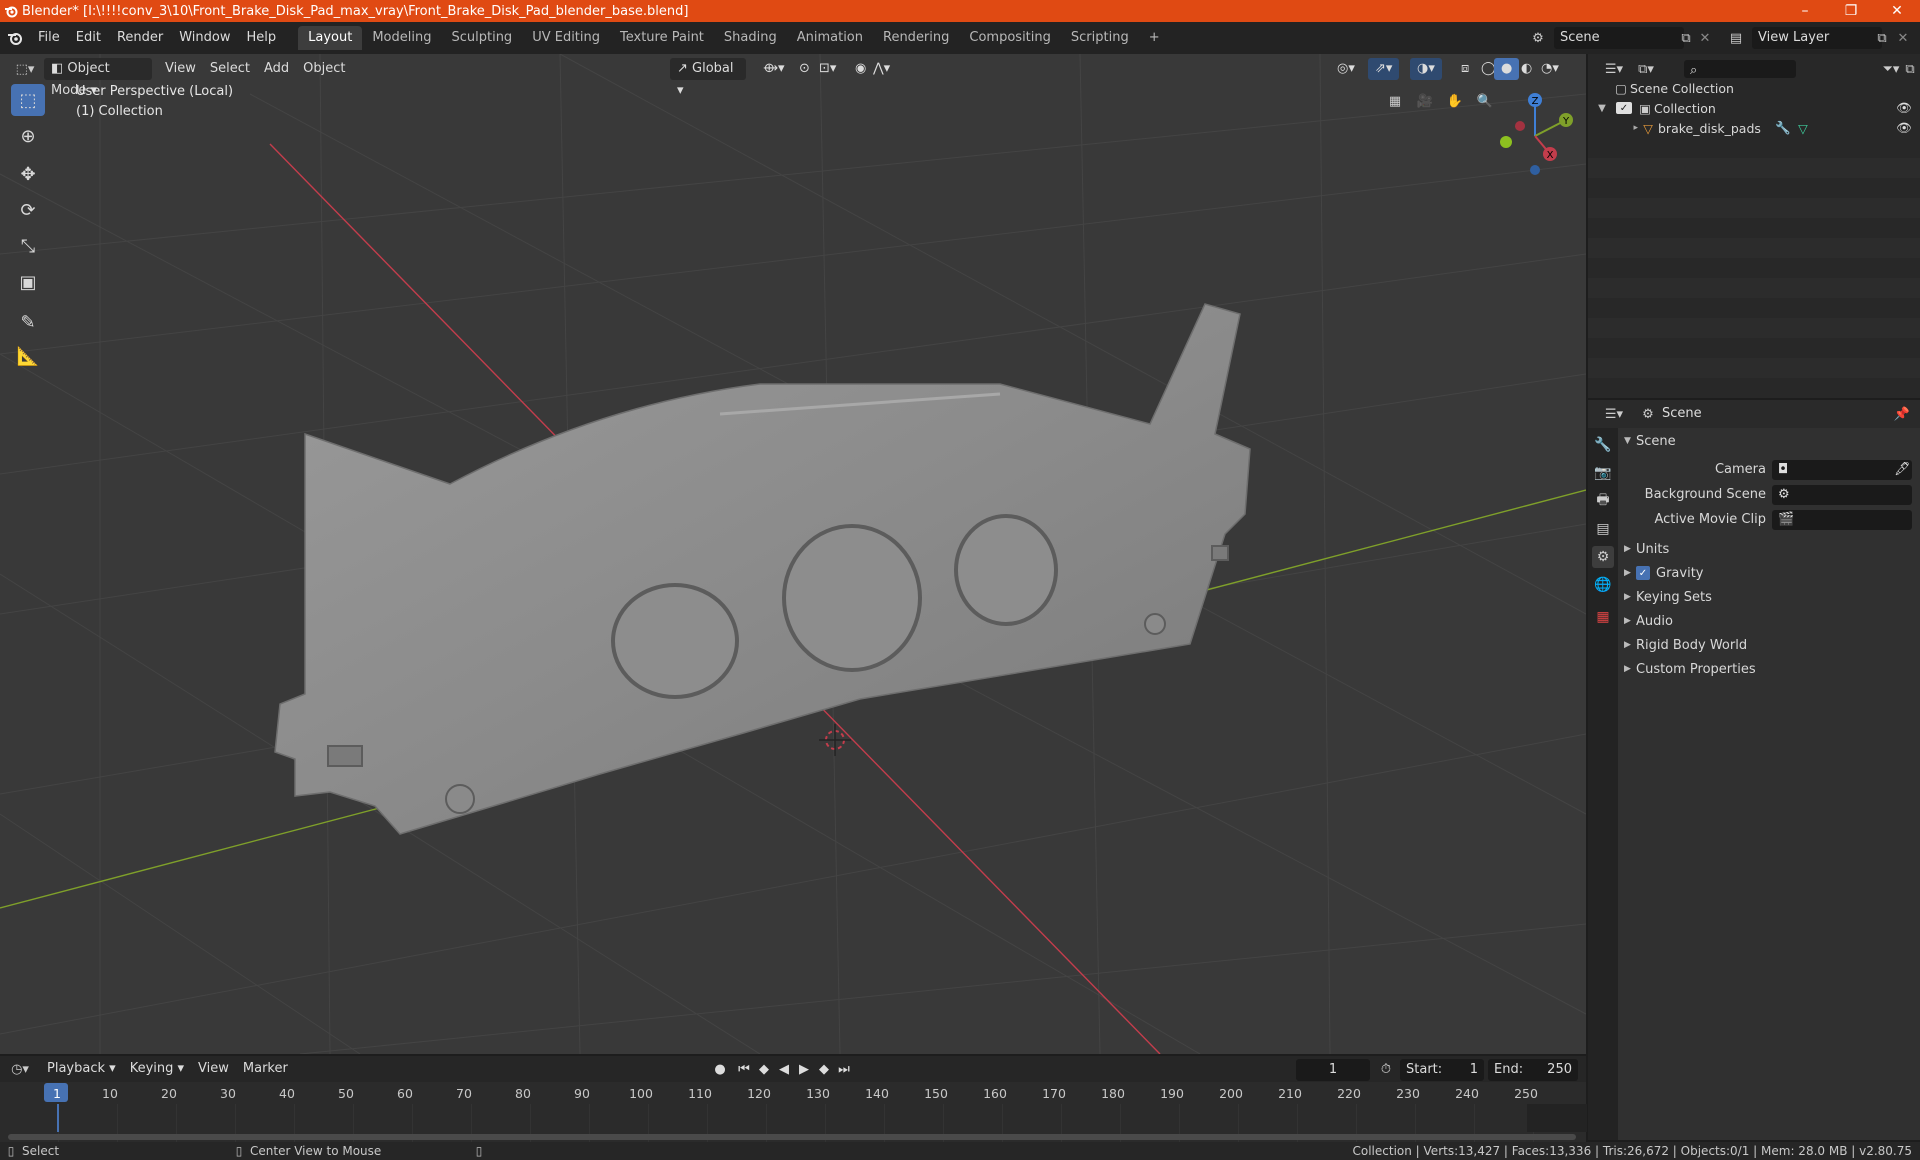 The image size is (1920, 1160). What do you see at coordinates (804, 1069) in the screenshot?
I see `play-icon: ▶` at bounding box center [804, 1069].